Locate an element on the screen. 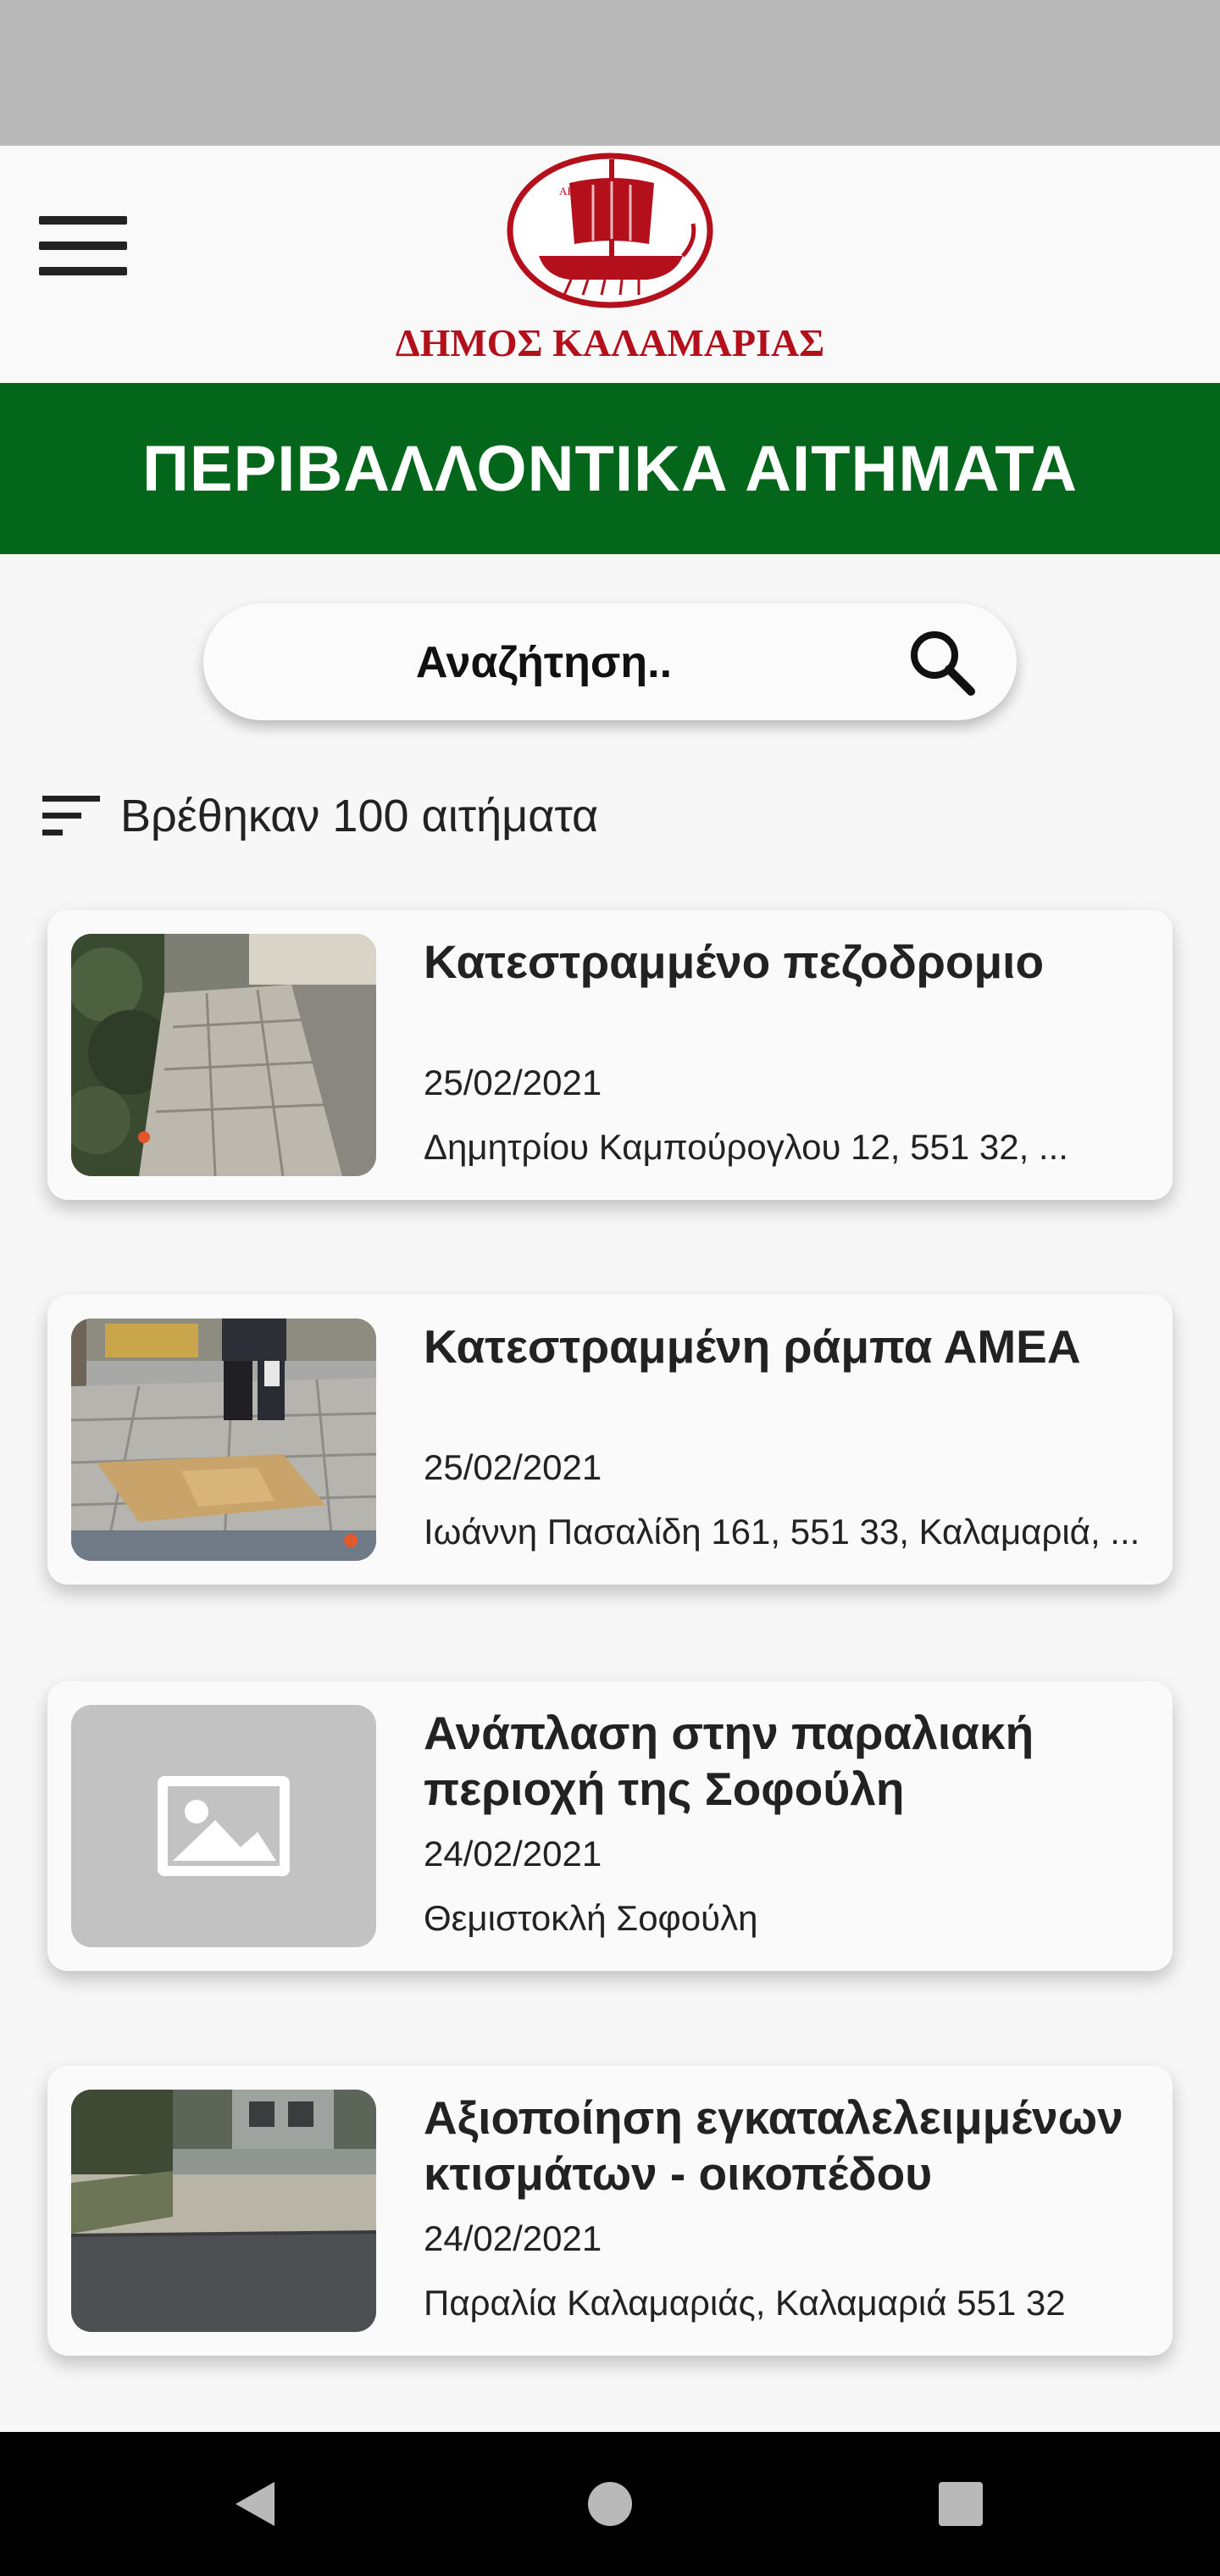  page-title: ΠΕΡΙΒΑΛΛΟΝΤΙΚΑ ΑΙΤΗΜΑΤΑ is located at coordinates (610, 469).